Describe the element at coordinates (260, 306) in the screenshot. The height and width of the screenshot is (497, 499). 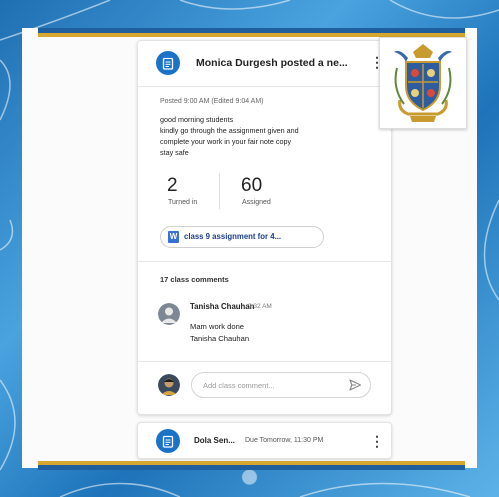
I see `comment-time: 9:32 AM` at that location.